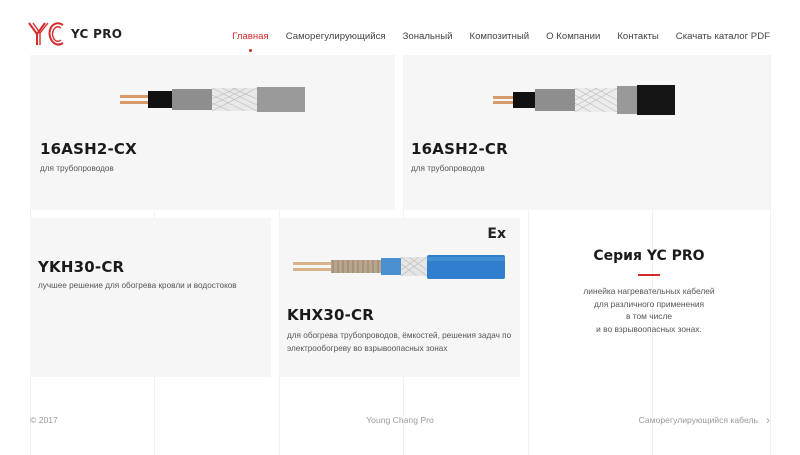 Image resolution: width=800 pixels, height=455 pixels. I want to click on logo: YC PRO, so click(74, 34).